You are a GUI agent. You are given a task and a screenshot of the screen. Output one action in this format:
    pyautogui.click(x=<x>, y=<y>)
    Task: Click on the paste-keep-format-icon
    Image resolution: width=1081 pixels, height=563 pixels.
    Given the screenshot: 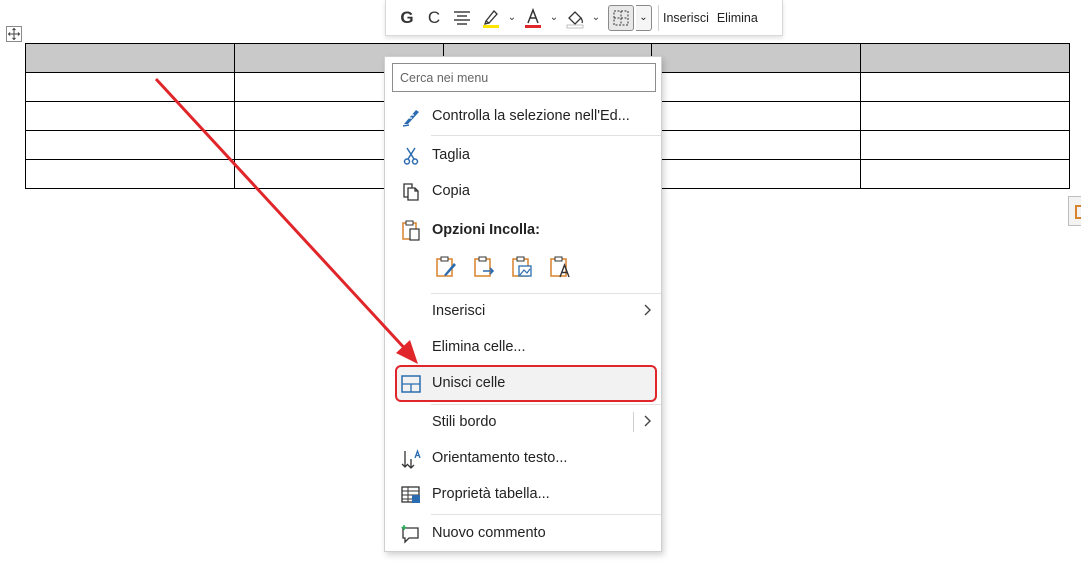 What is the action you would take?
    pyautogui.click(x=446, y=267)
    